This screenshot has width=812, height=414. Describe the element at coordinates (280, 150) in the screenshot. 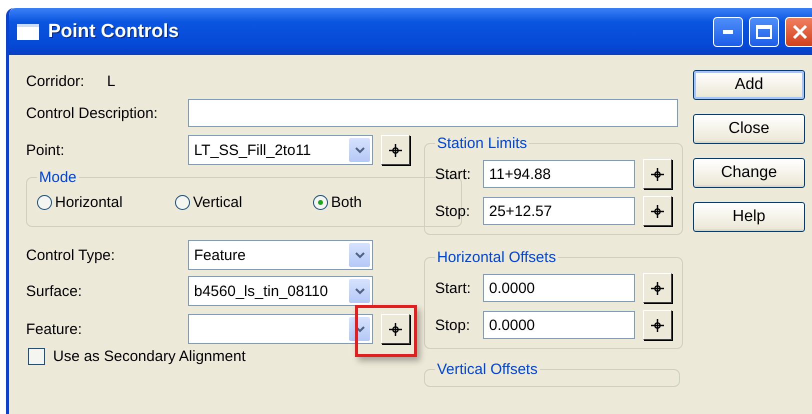

I see `dropdown: LT_SS_Fill_2to11` at that location.